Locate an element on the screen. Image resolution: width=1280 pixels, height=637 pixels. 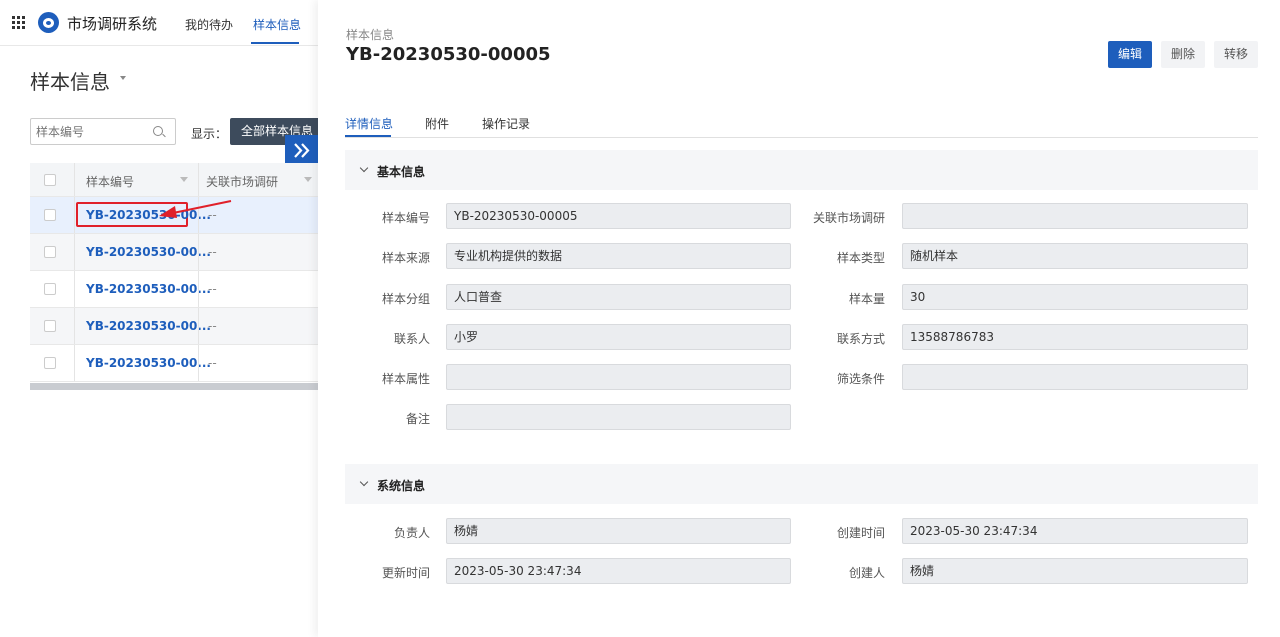
section-header-system: 系统信息 is located at coordinates (801, 484).